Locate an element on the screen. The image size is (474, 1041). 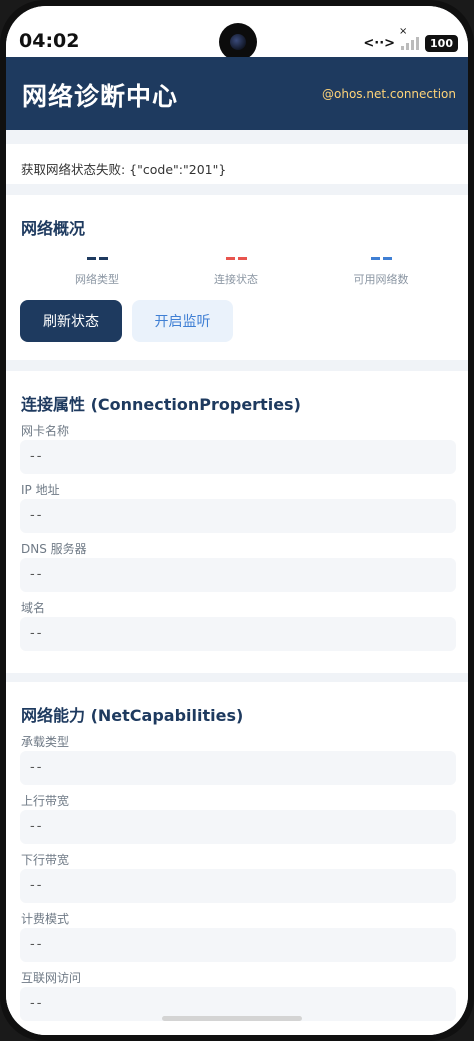
field-value-ip-address: -- is located at coordinates (238, 516).